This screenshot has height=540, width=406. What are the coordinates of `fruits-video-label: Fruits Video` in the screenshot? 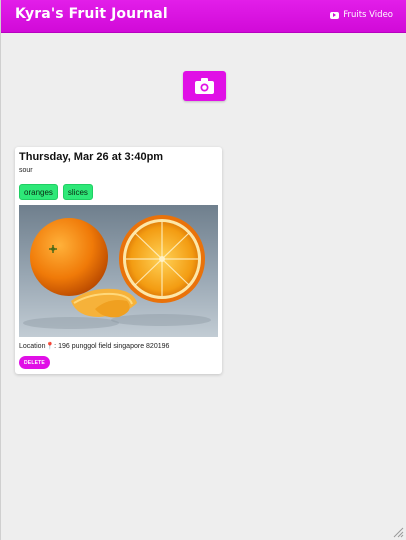 It's located at (368, 15).